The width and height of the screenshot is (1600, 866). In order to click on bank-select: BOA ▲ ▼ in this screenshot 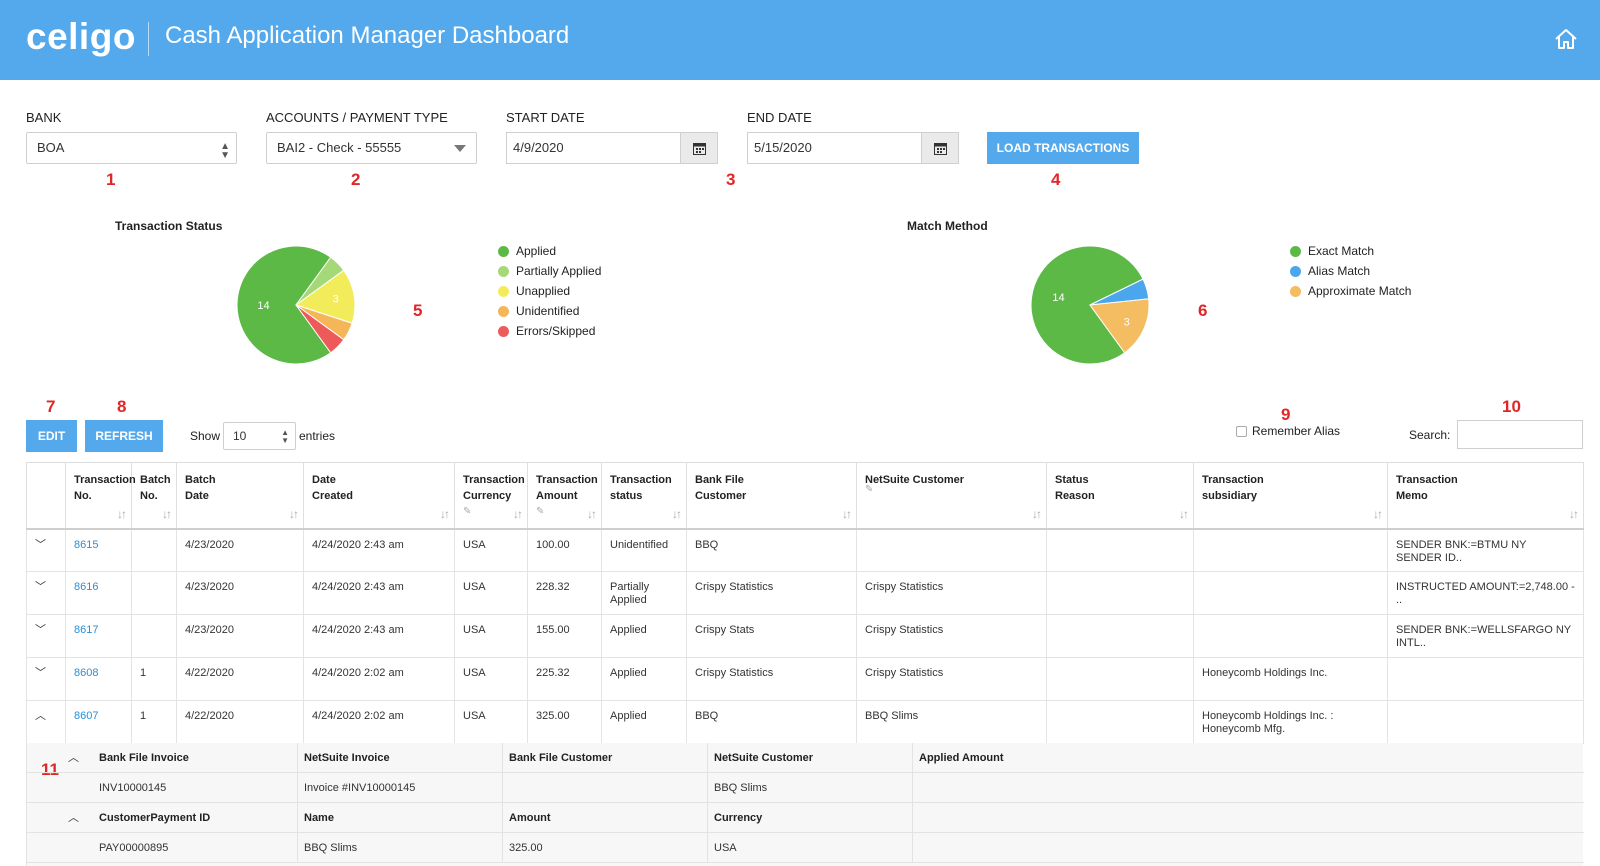, I will do `click(131, 148)`.